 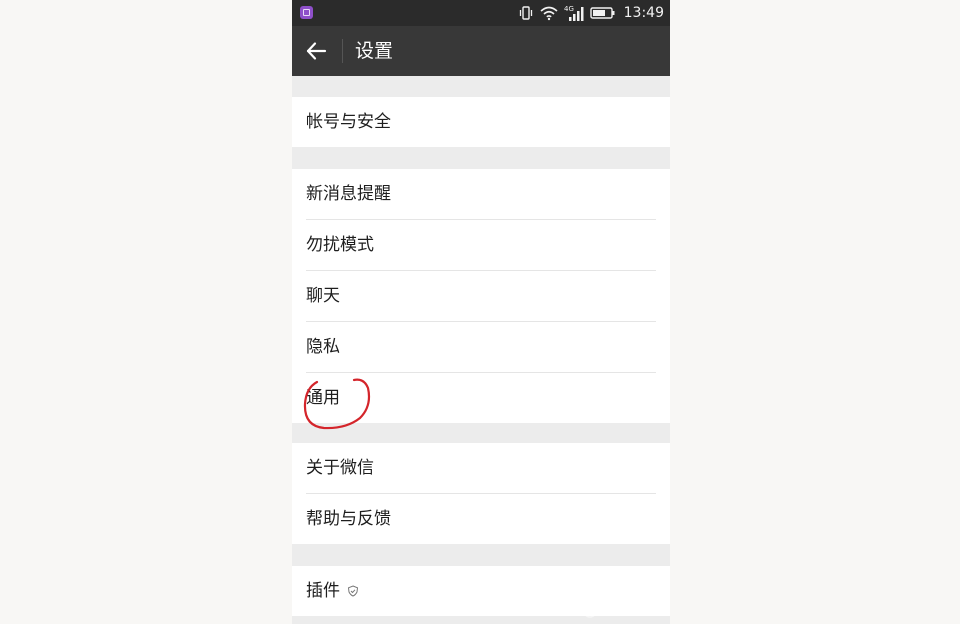 What do you see at coordinates (549, 13) in the screenshot?
I see `wifi-icon` at bounding box center [549, 13].